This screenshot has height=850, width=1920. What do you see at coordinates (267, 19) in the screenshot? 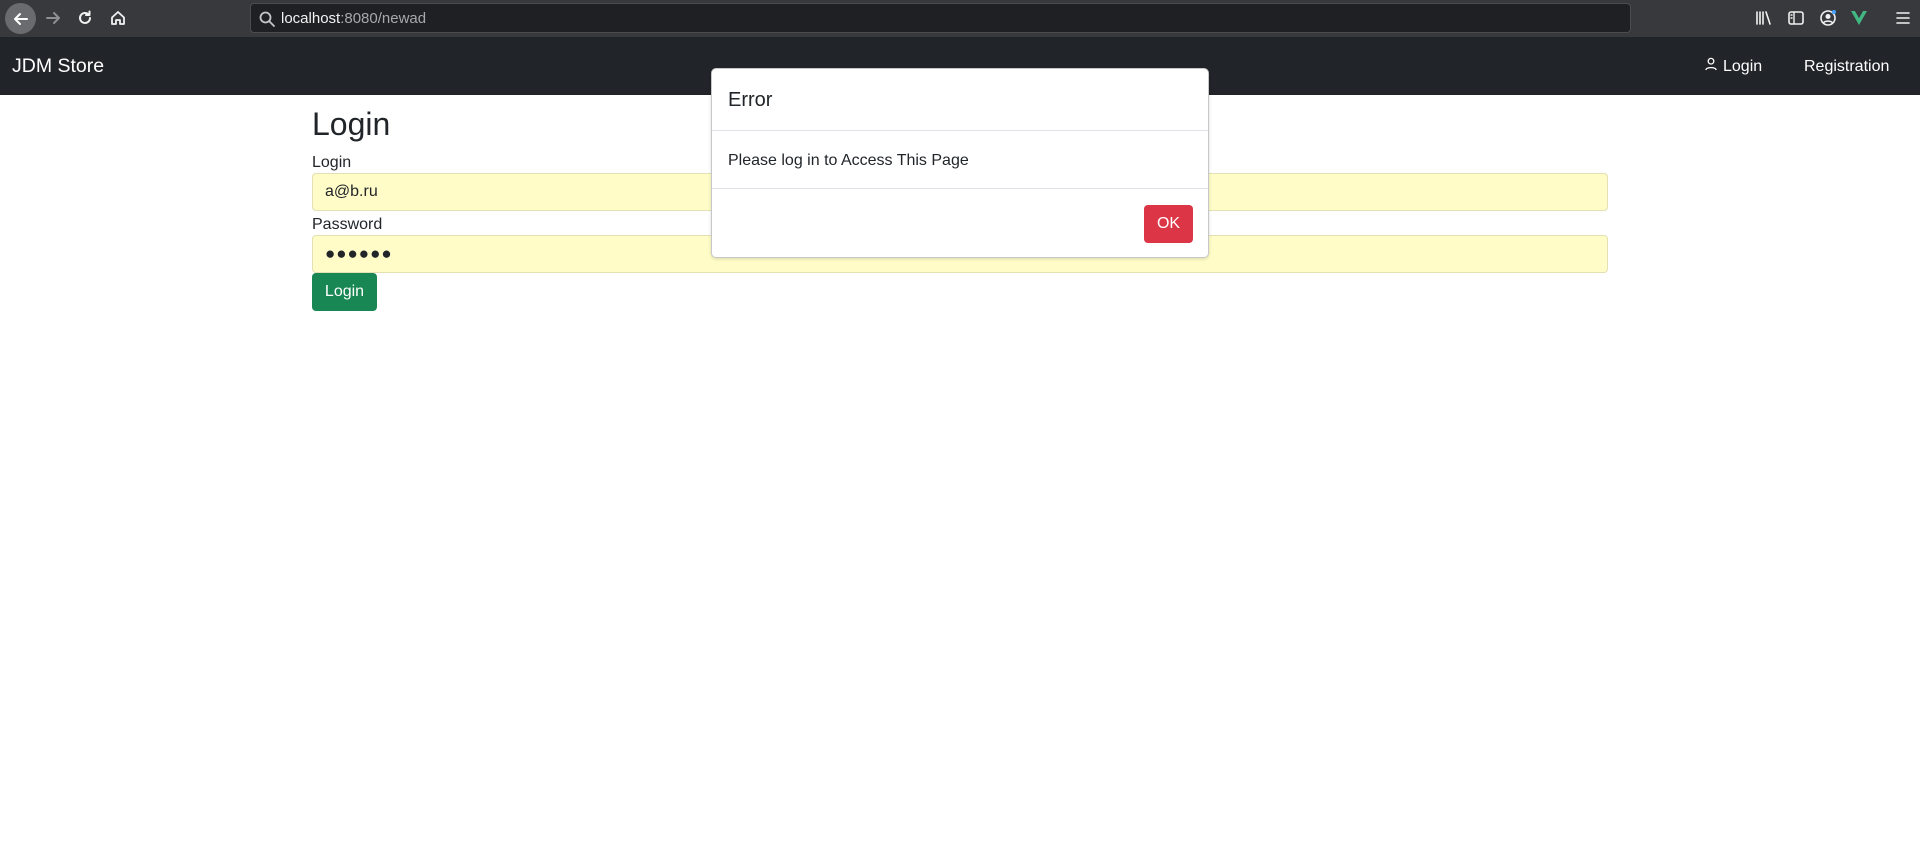
I see `search-icon` at bounding box center [267, 19].